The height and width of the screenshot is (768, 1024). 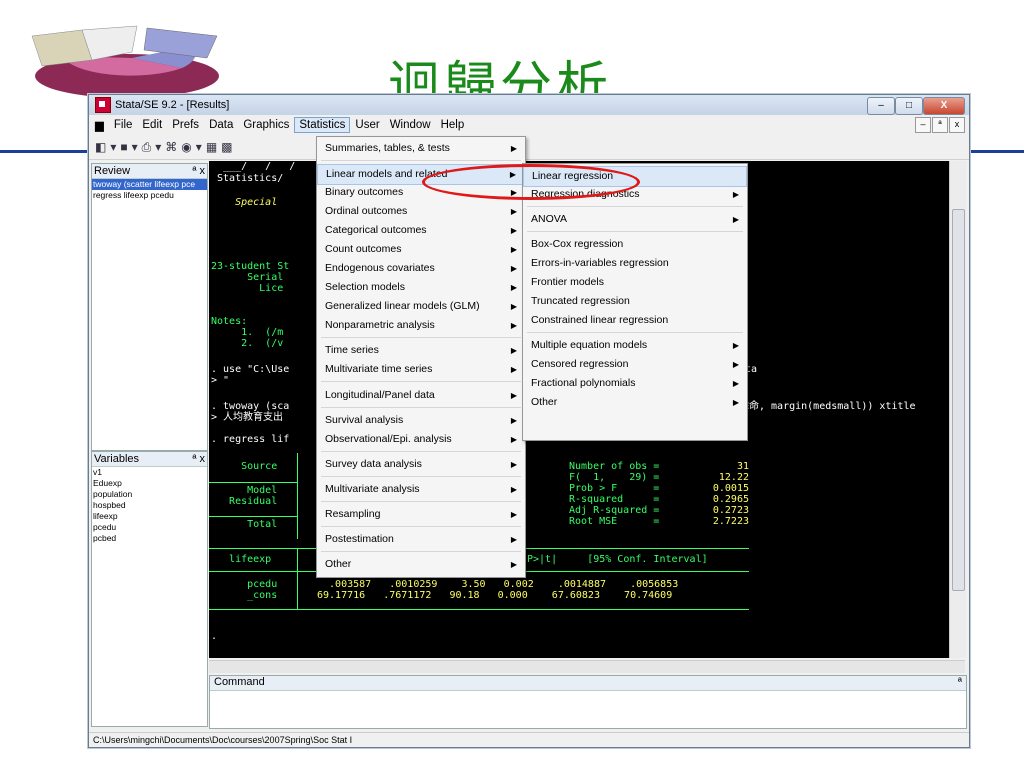 I want to click on close-button: X, so click(x=944, y=106).